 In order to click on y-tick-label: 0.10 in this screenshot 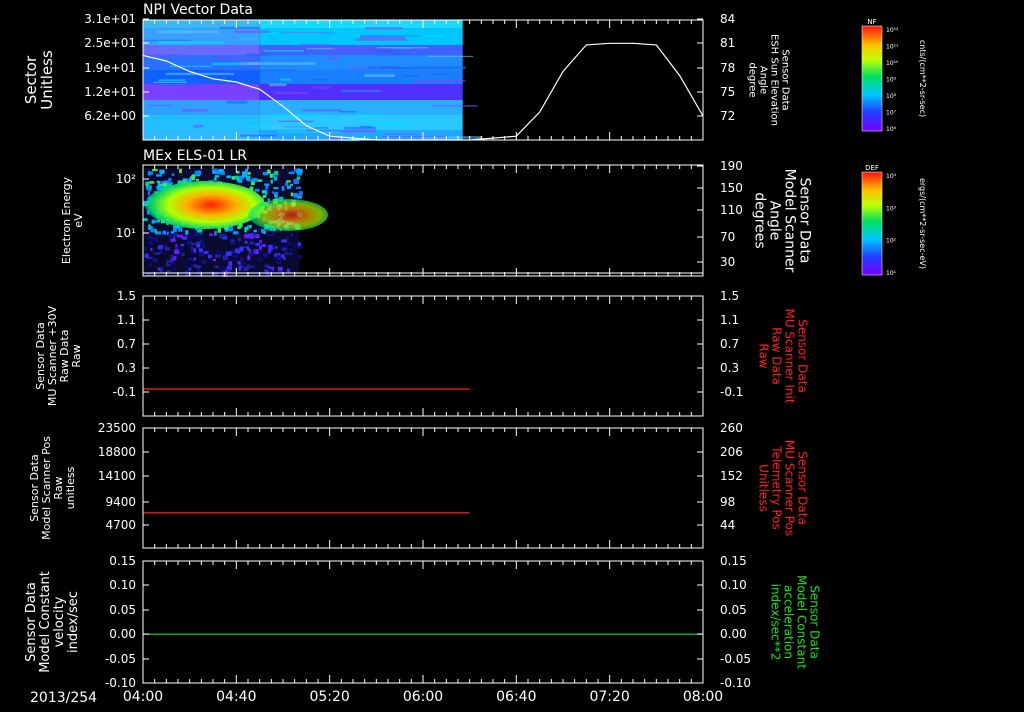, I will do `click(122, 585)`.